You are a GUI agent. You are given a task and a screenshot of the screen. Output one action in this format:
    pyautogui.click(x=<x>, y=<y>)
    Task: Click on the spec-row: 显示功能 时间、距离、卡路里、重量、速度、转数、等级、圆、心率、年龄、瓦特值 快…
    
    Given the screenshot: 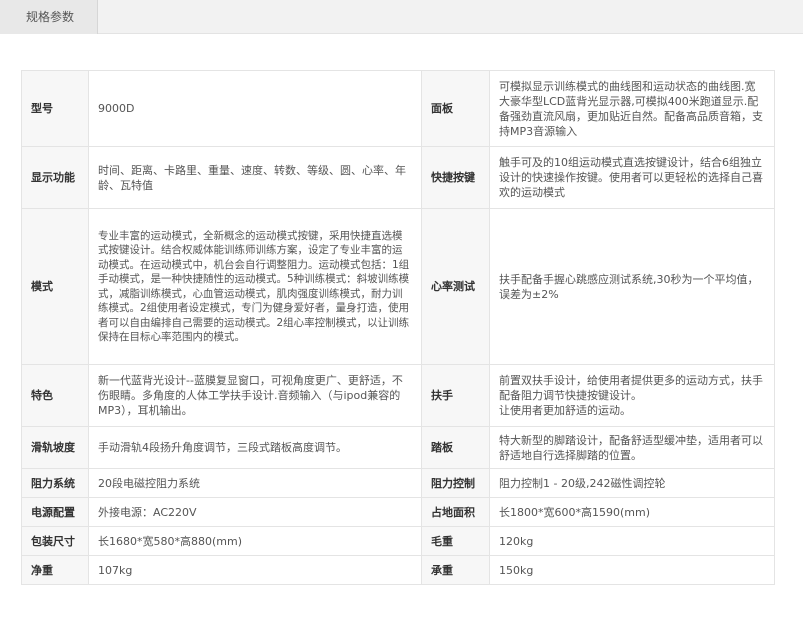 What is the action you would take?
    pyautogui.click(x=398, y=177)
    